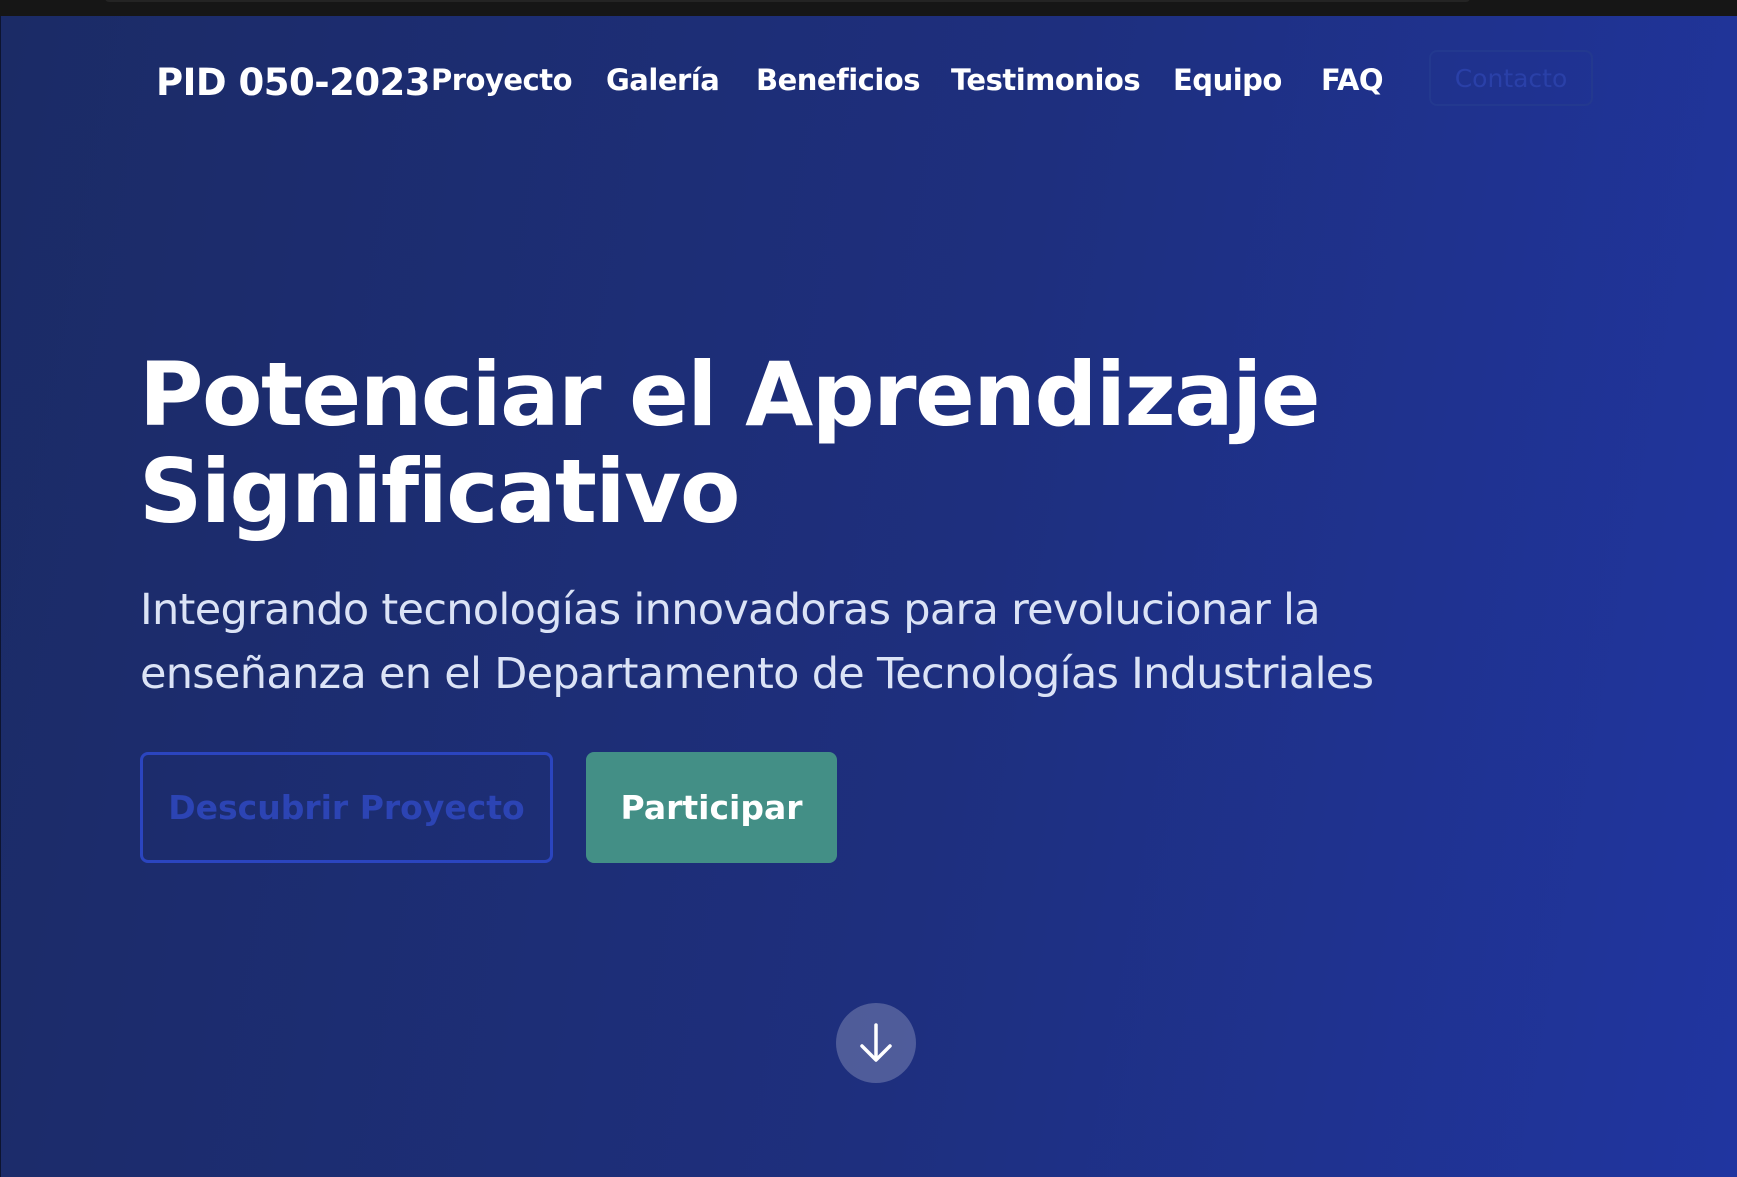 This screenshot has height=1177, width=1737. I want to click on hero-title-line-1: Potenciar el Aprendizaje, so click(730, 394).